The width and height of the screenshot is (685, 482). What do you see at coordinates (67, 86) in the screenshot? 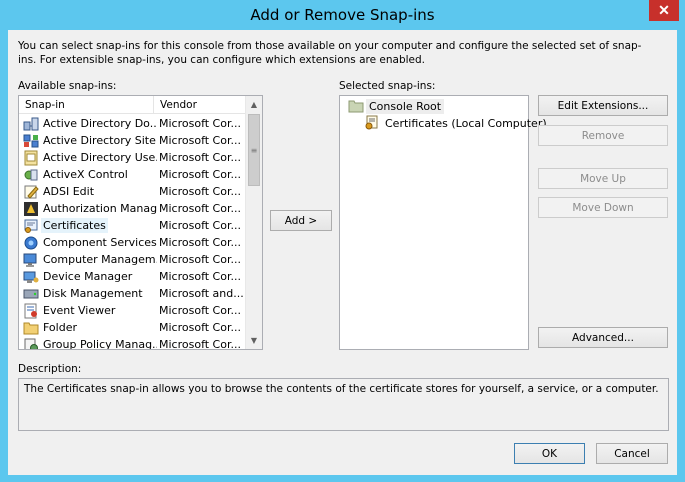
I see `available-snapins-label: Available snap-ins:` at bounding box center [67, 86].